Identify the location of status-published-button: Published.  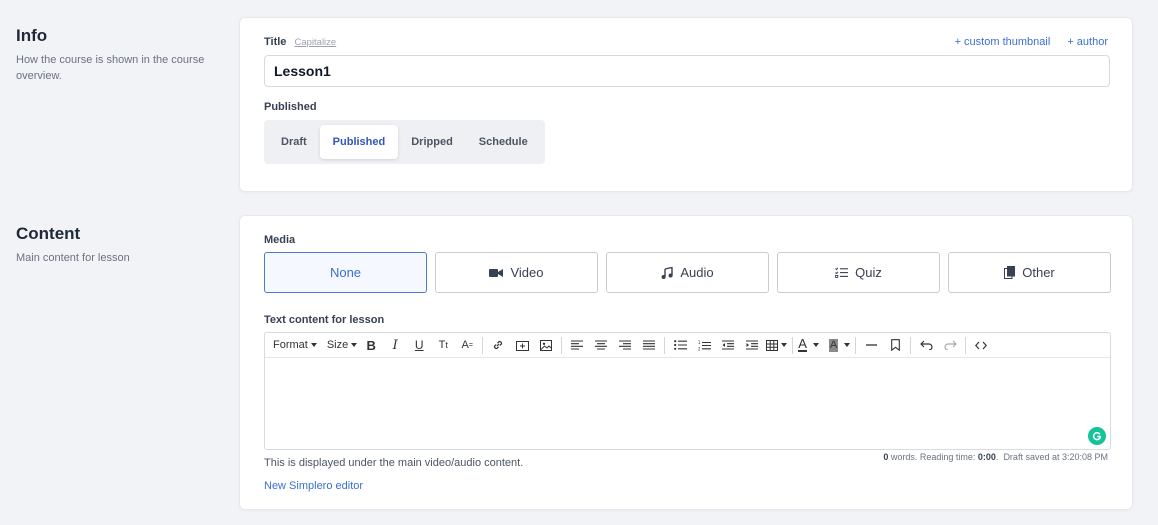
(359, 142).